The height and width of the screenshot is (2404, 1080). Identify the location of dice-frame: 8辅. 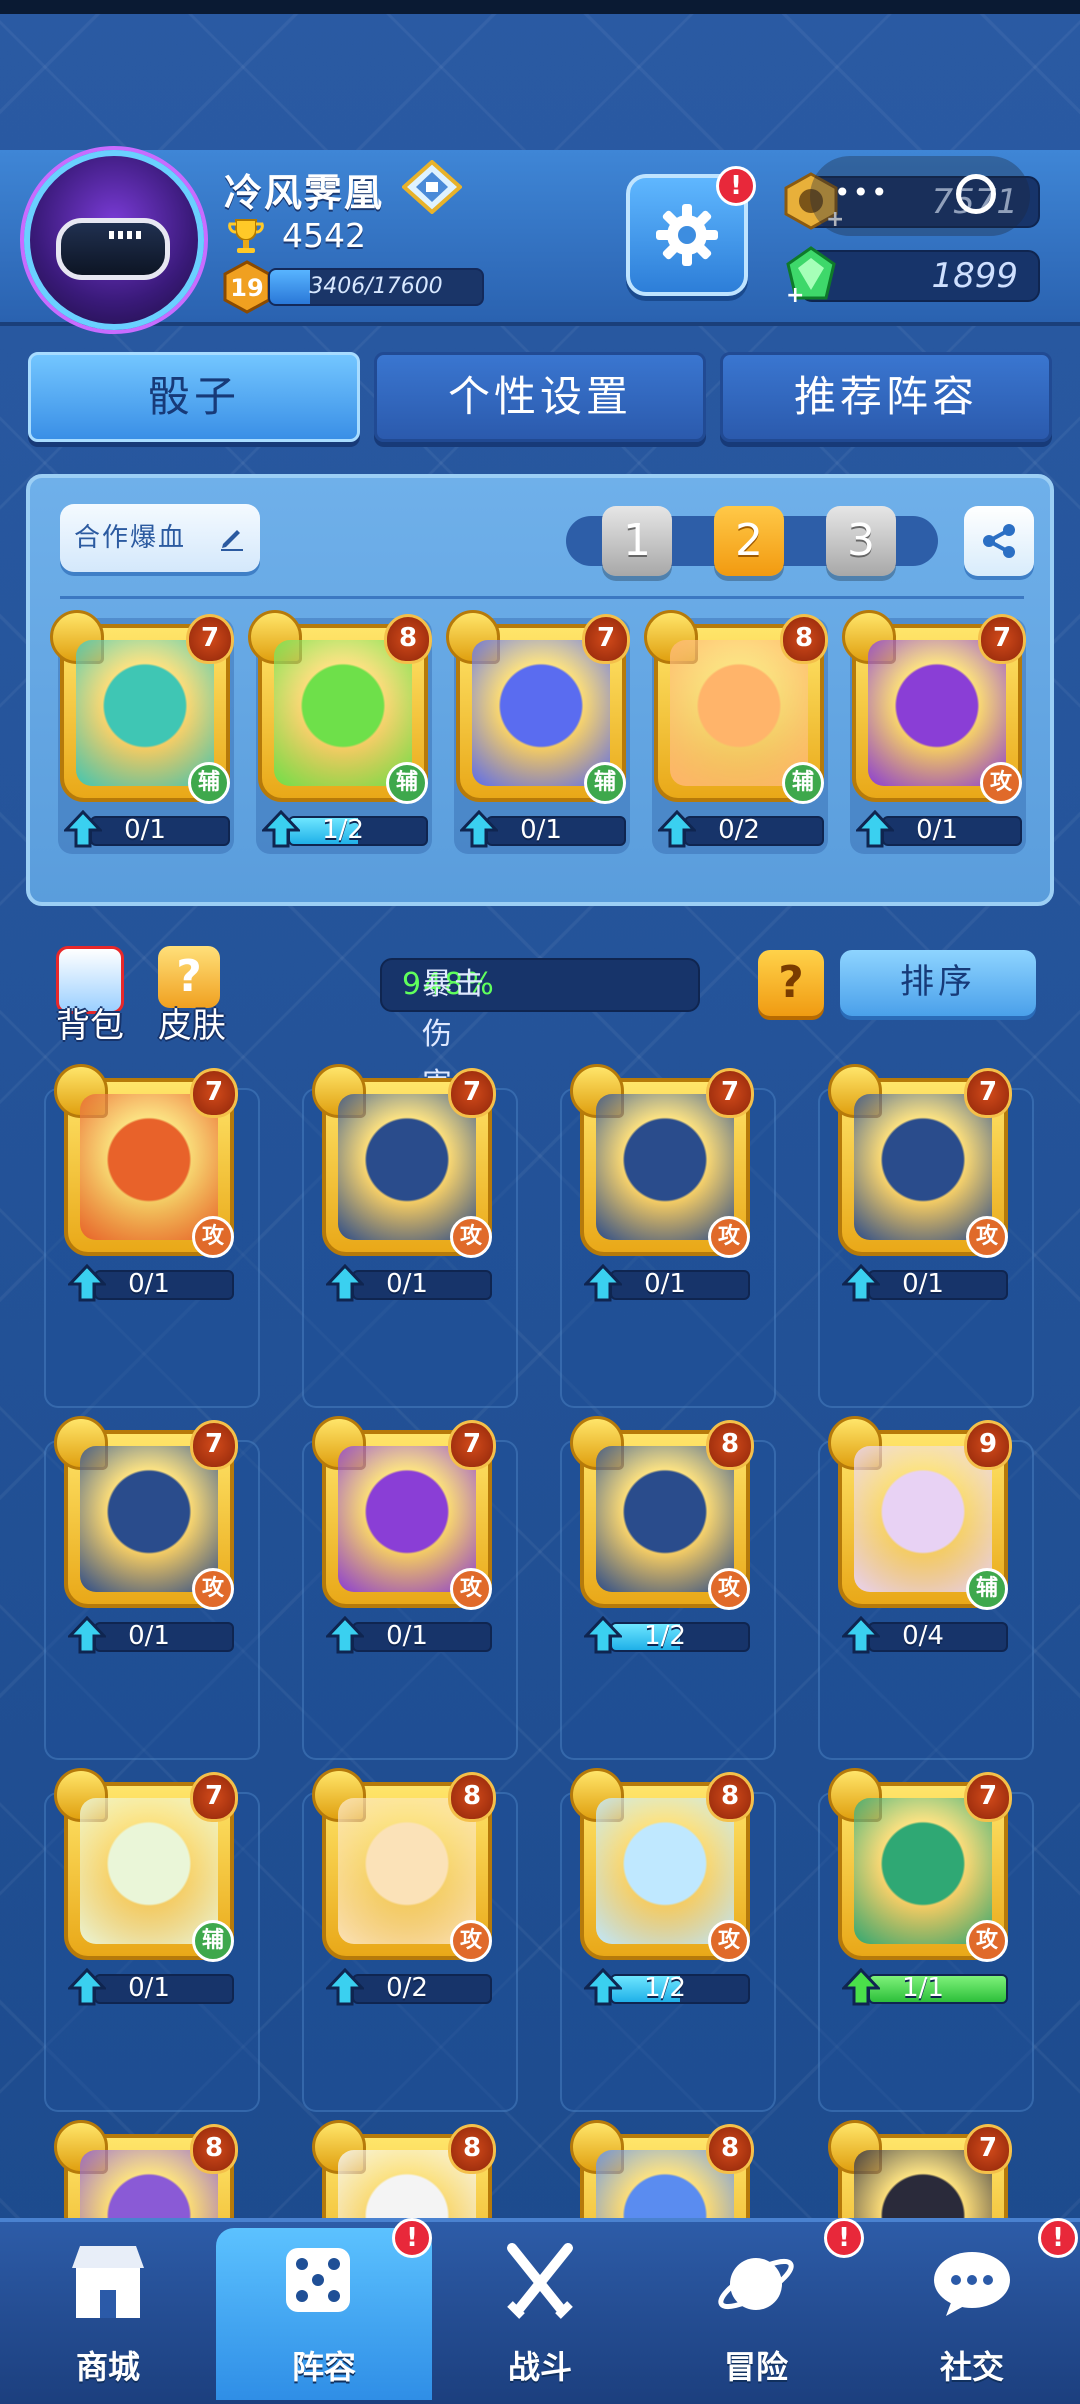
(340, 707).